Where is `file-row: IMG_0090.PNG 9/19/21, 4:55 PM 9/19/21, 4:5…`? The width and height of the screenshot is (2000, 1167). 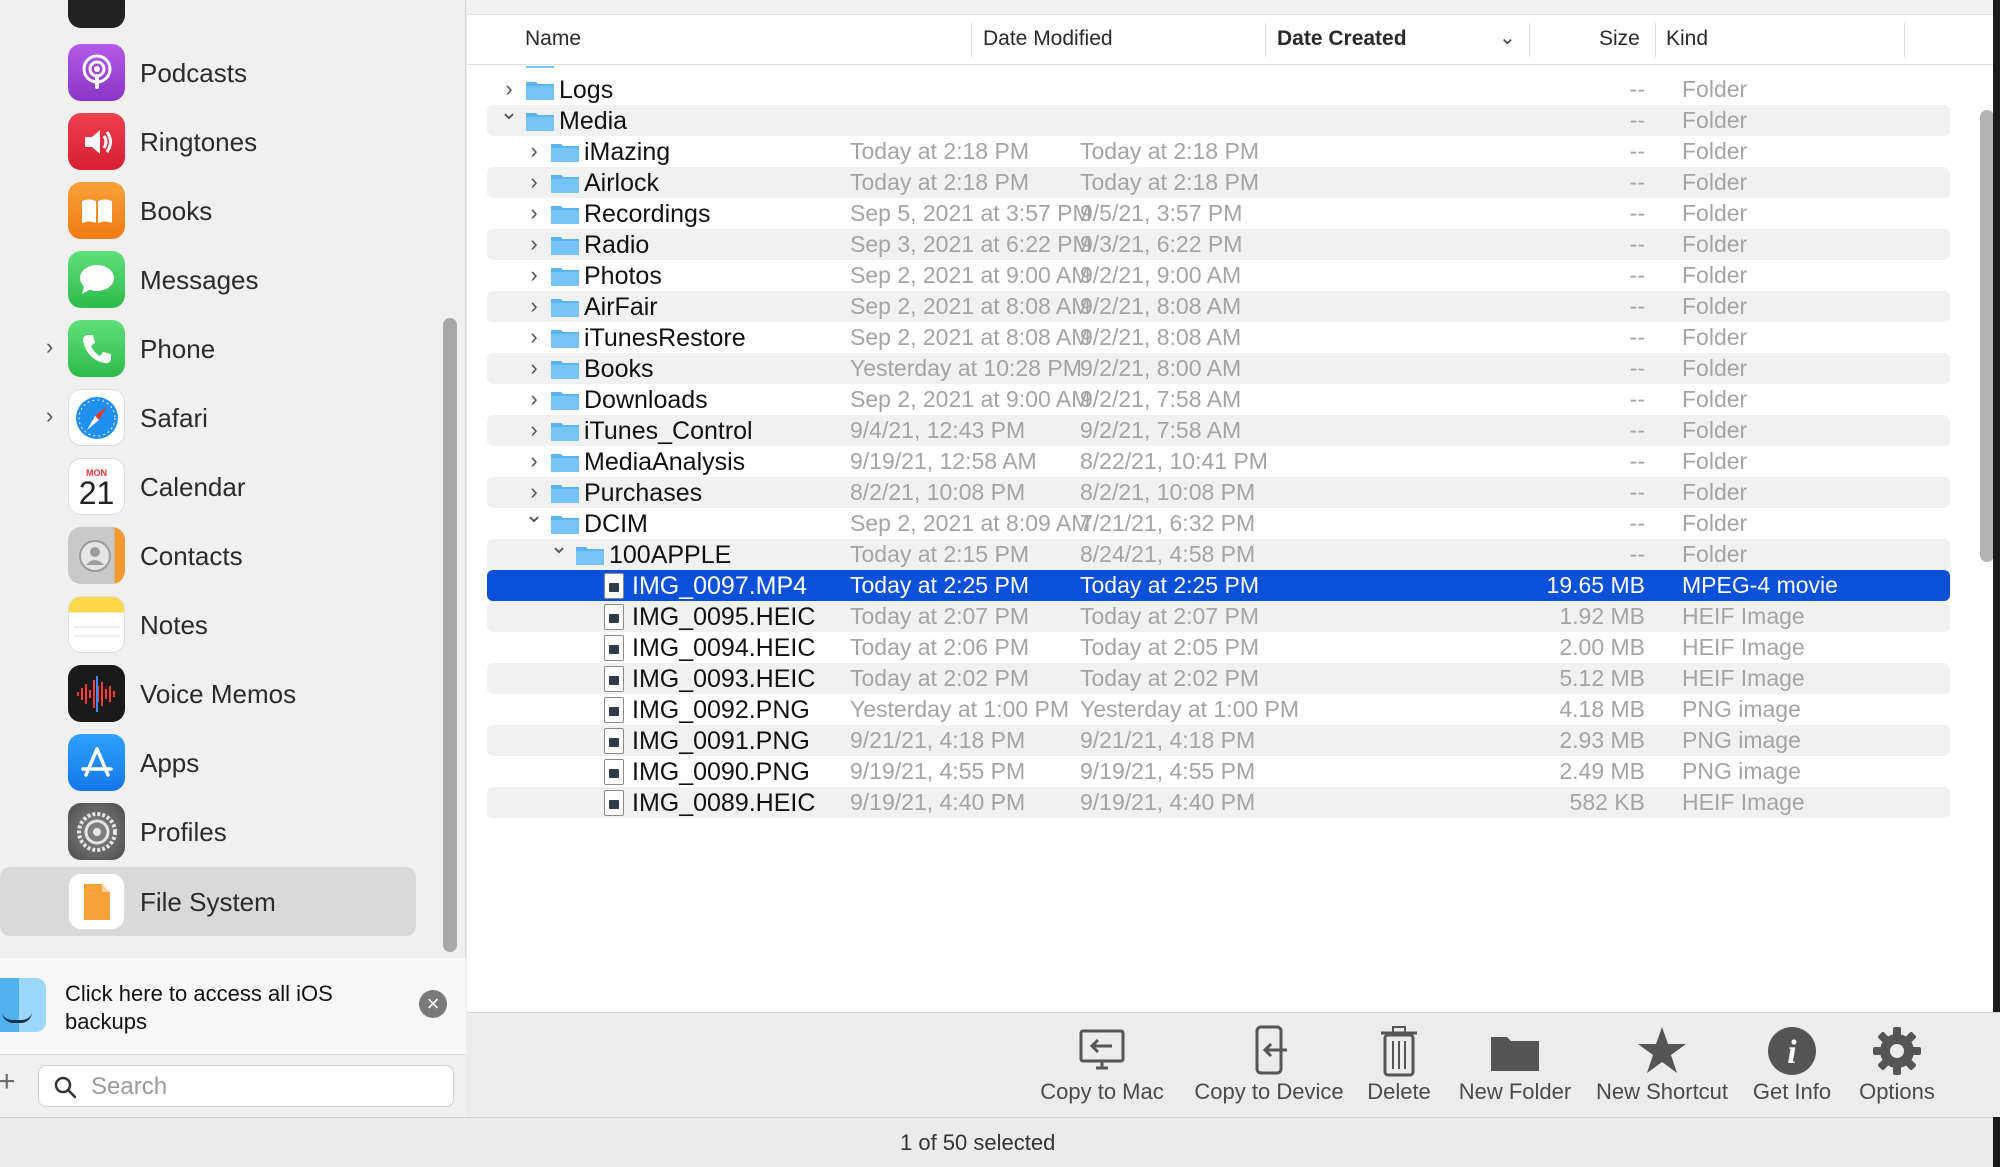
file-row: IMG_0090.PNG 9/19/21, 4:55 PM 9/19/21, 4:5… is located at coordinates (1218, 771).